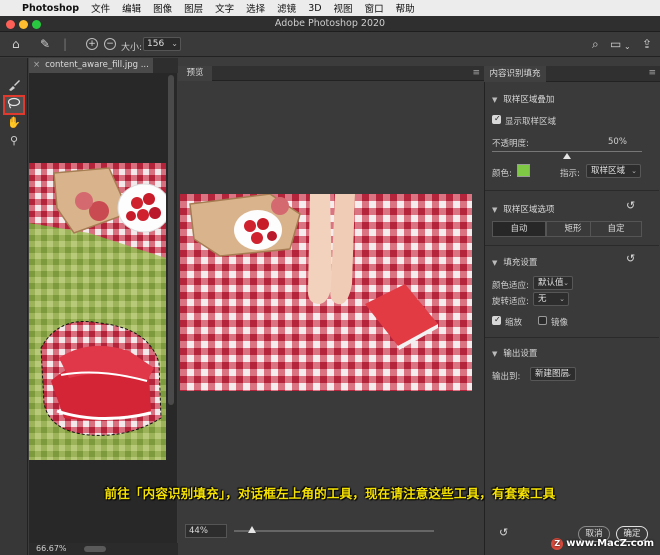 Image resolution: width=660 pixels, height=555 pixels. Describe the element at coordinates (132, 48) in the screenshot. I see `size-label: 大小:` at that location.